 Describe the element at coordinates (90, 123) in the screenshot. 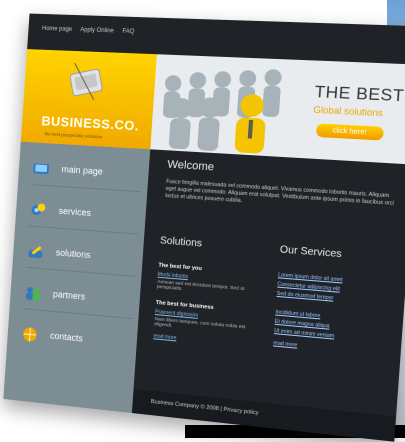

I see `brand-name: BUSINESS.CO.` at that location.